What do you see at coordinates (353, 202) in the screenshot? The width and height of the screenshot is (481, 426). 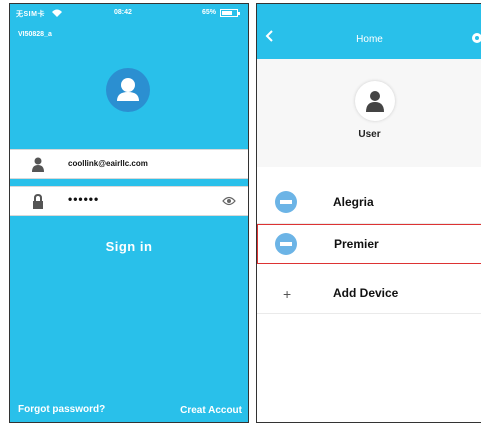 I see `device-name: Alegria` at bounding box center [353, 202].